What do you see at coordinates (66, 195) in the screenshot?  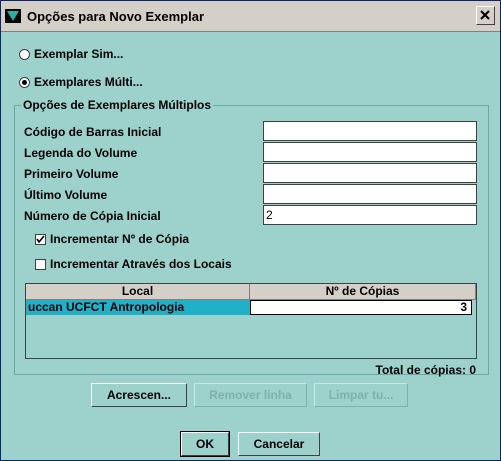 I see `last-volume-label: Último Volume` at bounding box center [66, 195].